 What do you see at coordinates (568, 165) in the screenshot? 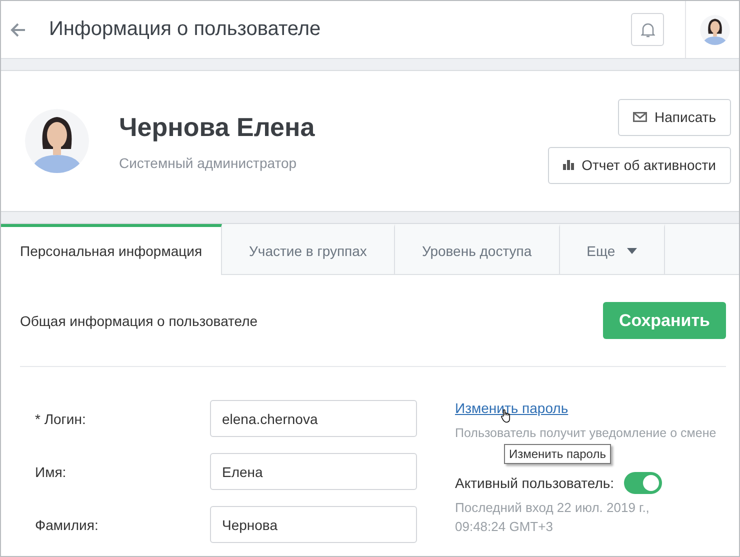
I see `bar-chart-icon` at bounding box center [568, 165].